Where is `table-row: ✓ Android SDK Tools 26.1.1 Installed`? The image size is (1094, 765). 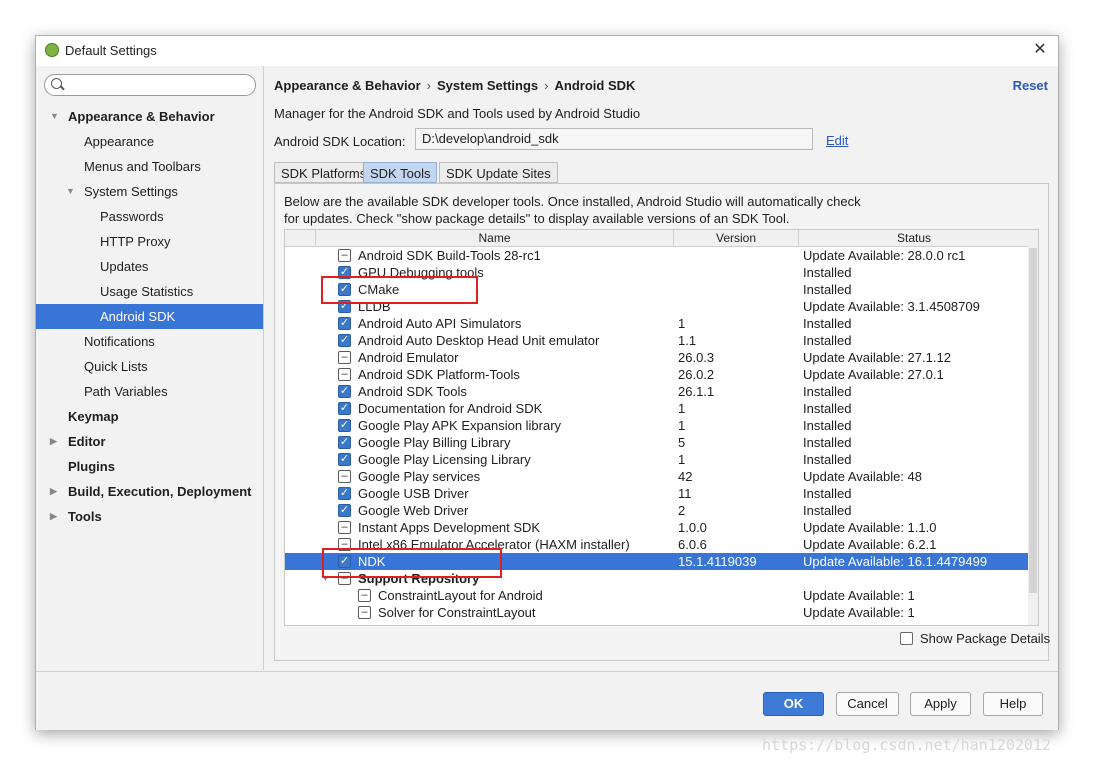
table-row: ✓ Android SDK Tools 26.1.1 Installed is located at coordinates (657, 391).